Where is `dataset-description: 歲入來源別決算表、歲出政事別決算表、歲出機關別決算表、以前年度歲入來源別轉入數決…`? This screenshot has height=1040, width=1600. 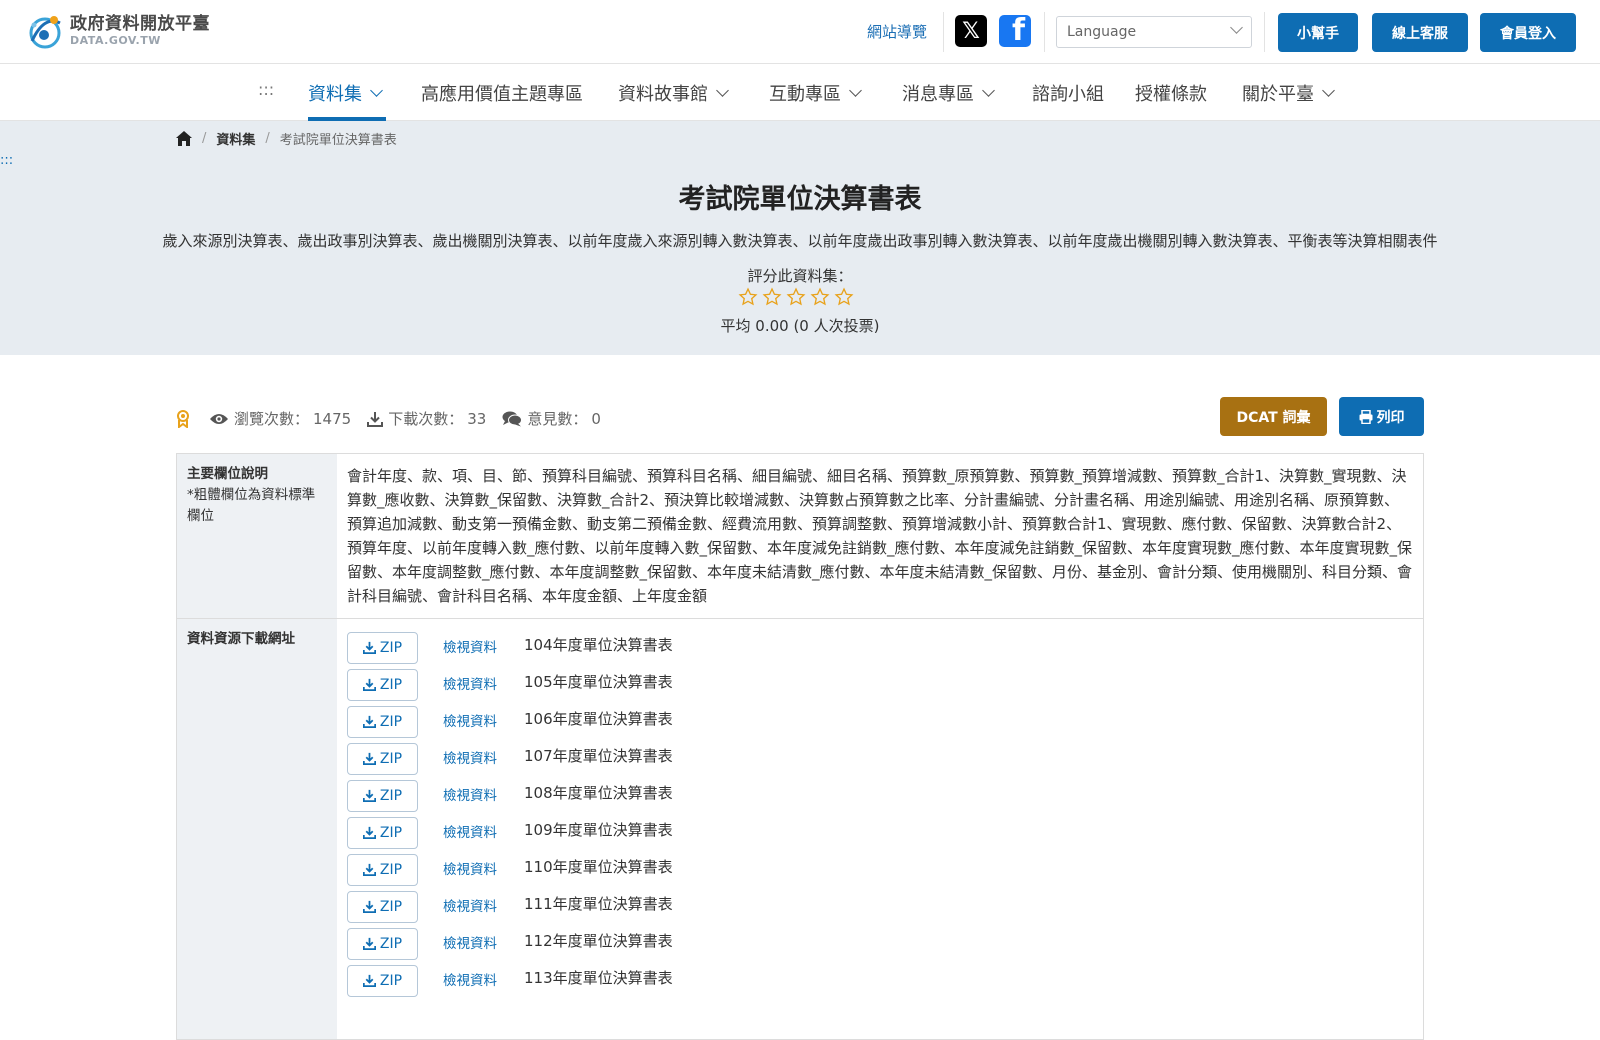
dataset-description: 歲入來源別決算表、歲出政事別決算表、歲出機關別決算表、以前年度歲入來源別轉入數決… is located at coordinates (800, 241).